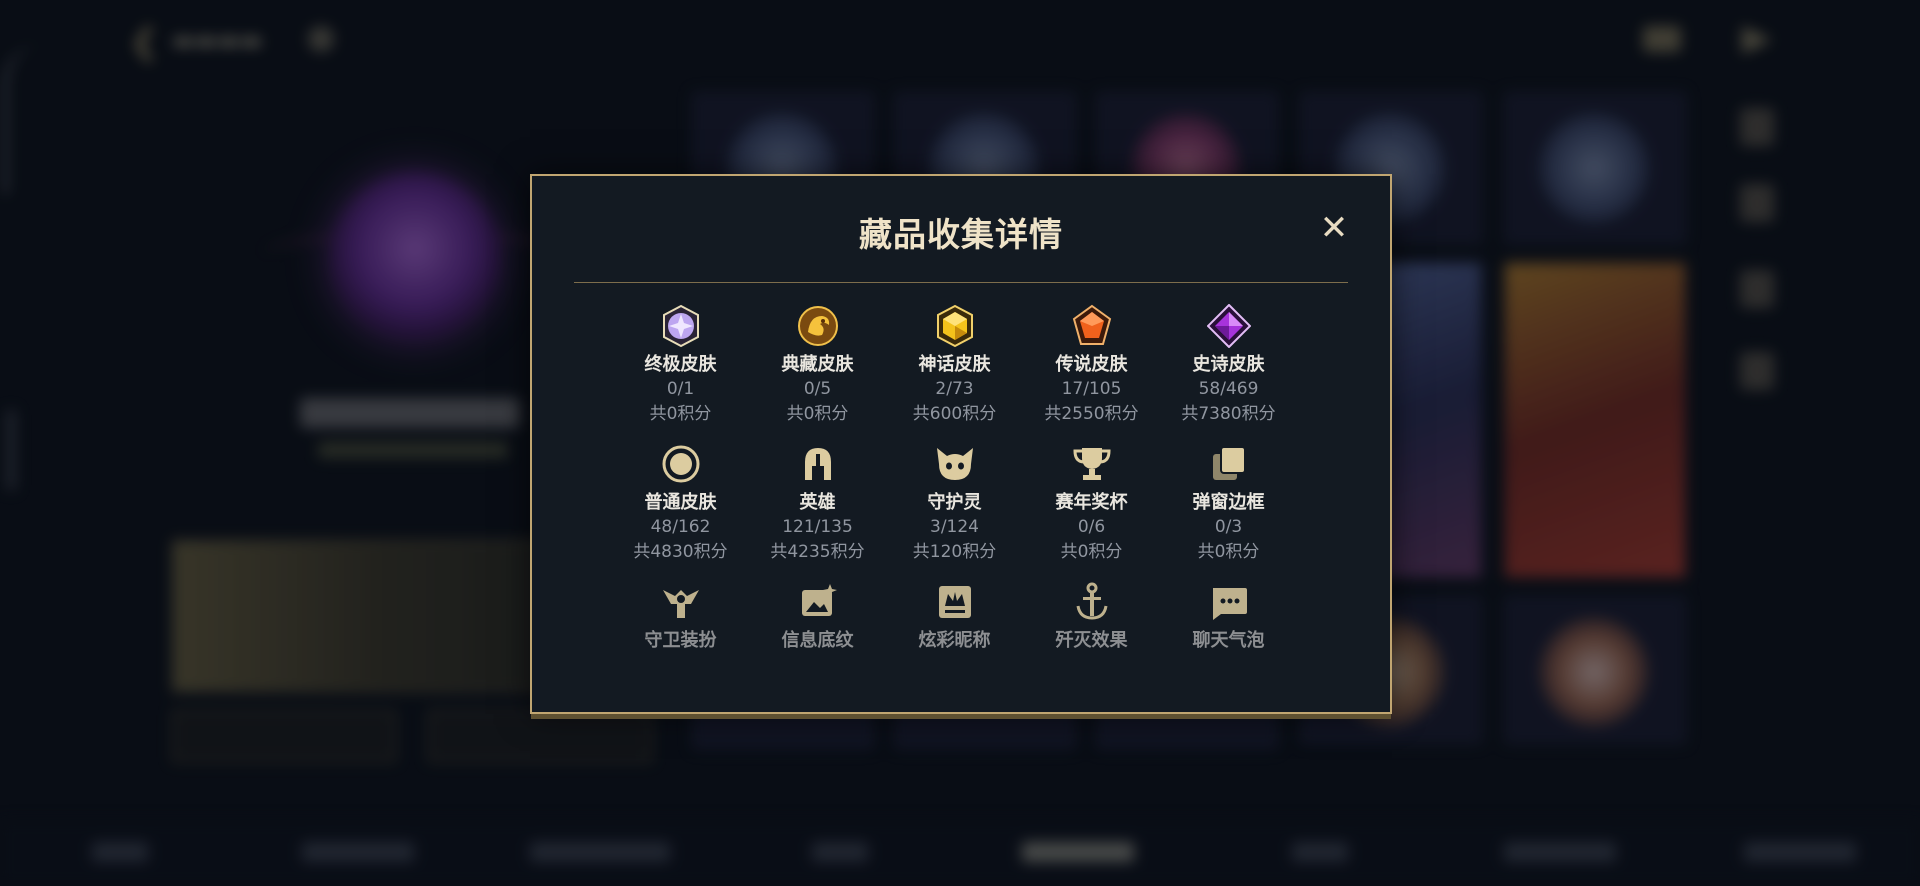 This screenshot has height=886, width=1920. What do you see at coordinates (1091, 601) in the screenshot?
I see `annihilation-effect-icon` at bounding box center [1091, 601].